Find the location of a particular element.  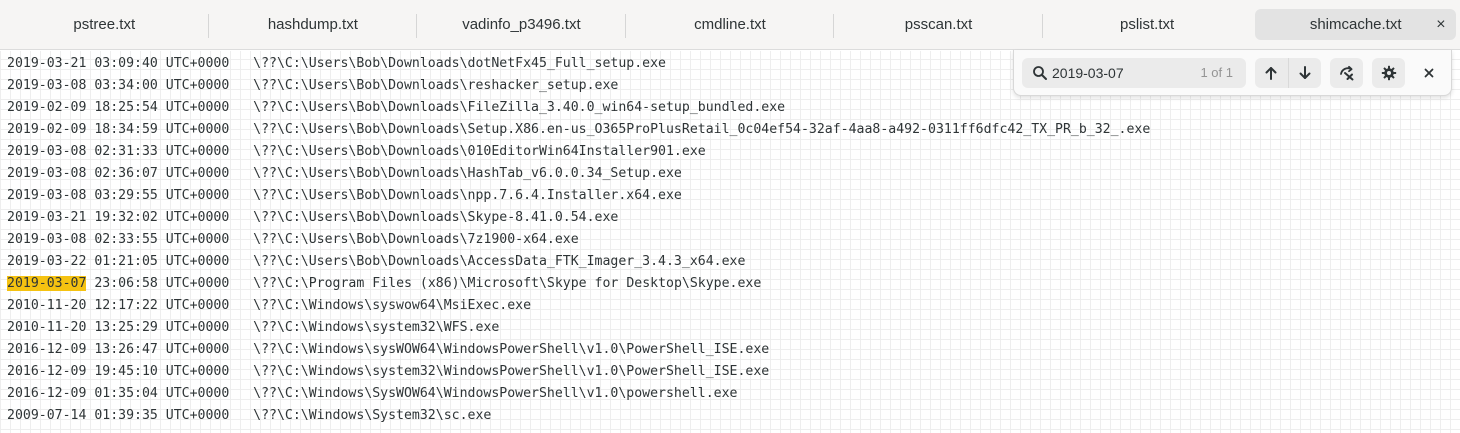

find-bar: 1 of 1 is located at coordinates (1232, 73).